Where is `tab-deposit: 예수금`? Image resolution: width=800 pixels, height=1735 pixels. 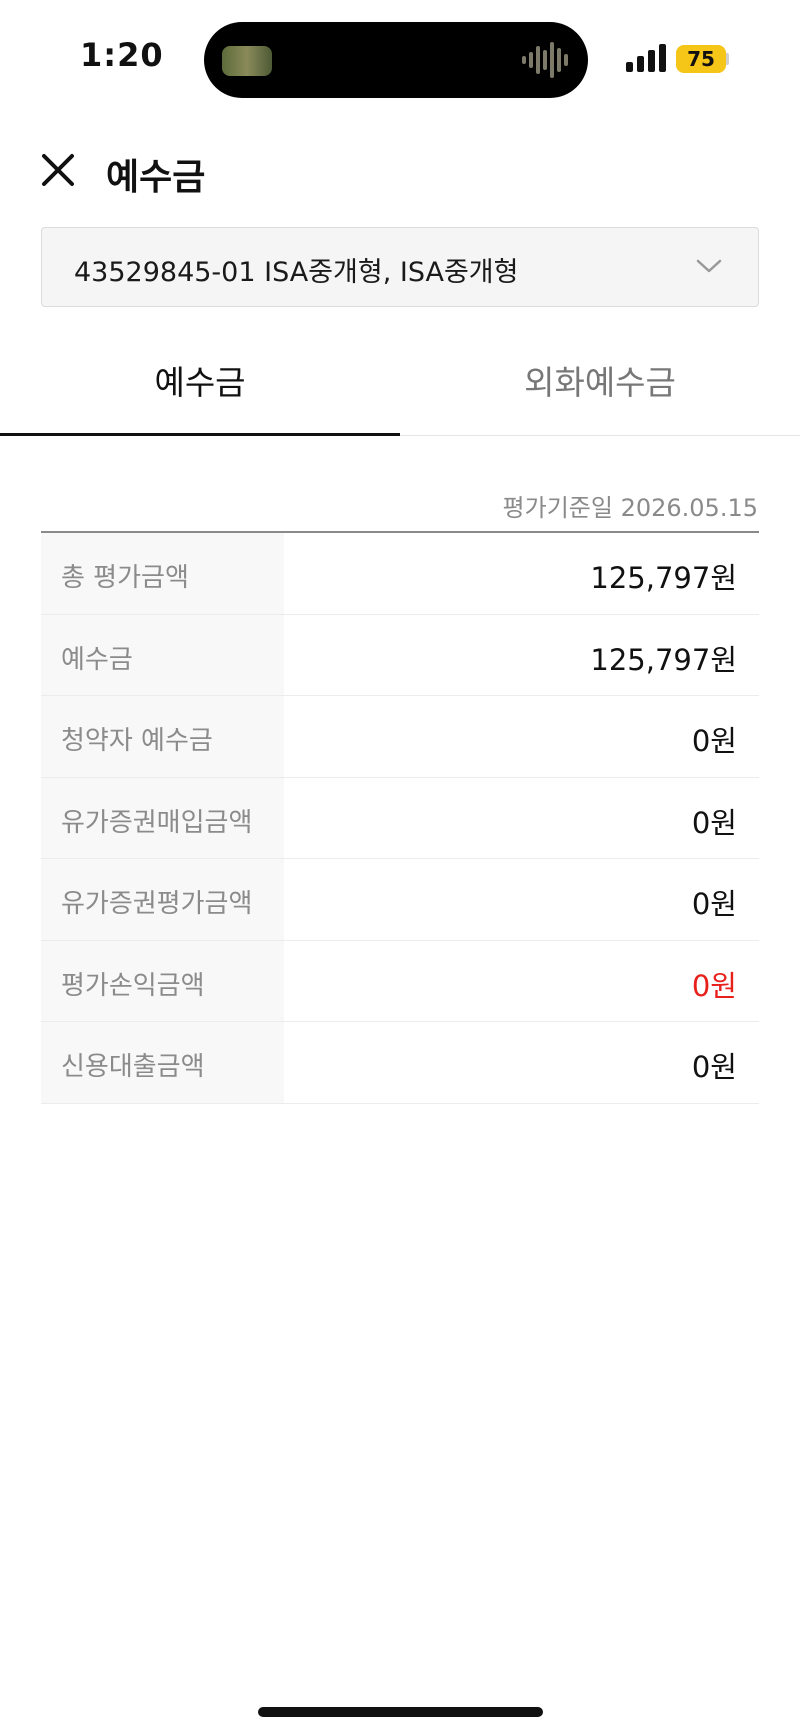
tab-deposit: 예수금 is located at coordinates (200, 388).